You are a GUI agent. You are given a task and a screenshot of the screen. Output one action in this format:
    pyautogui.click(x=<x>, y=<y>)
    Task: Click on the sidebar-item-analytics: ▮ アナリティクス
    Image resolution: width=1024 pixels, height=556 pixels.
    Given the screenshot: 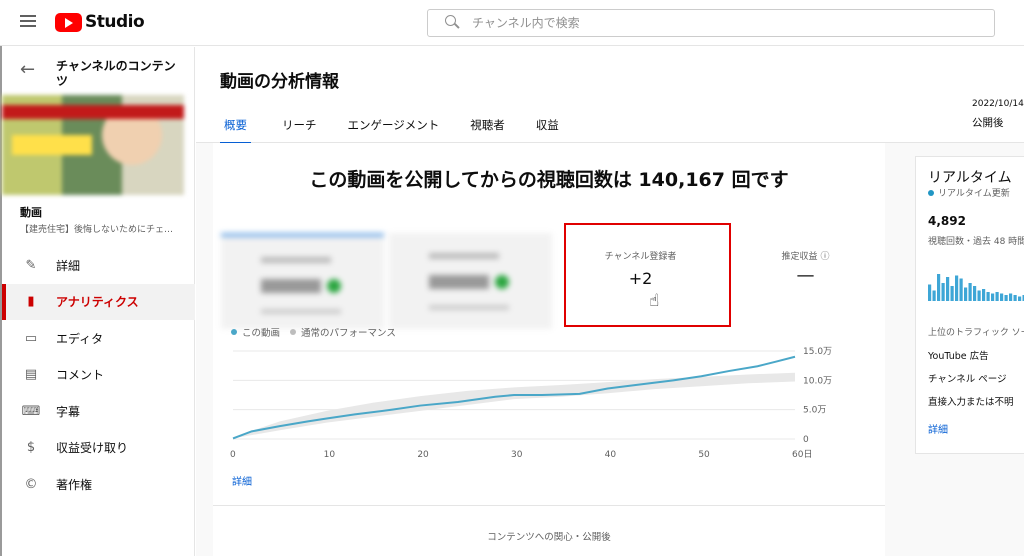 What is the action you would take?
    pyautogui.click(x=98, y=301)
    